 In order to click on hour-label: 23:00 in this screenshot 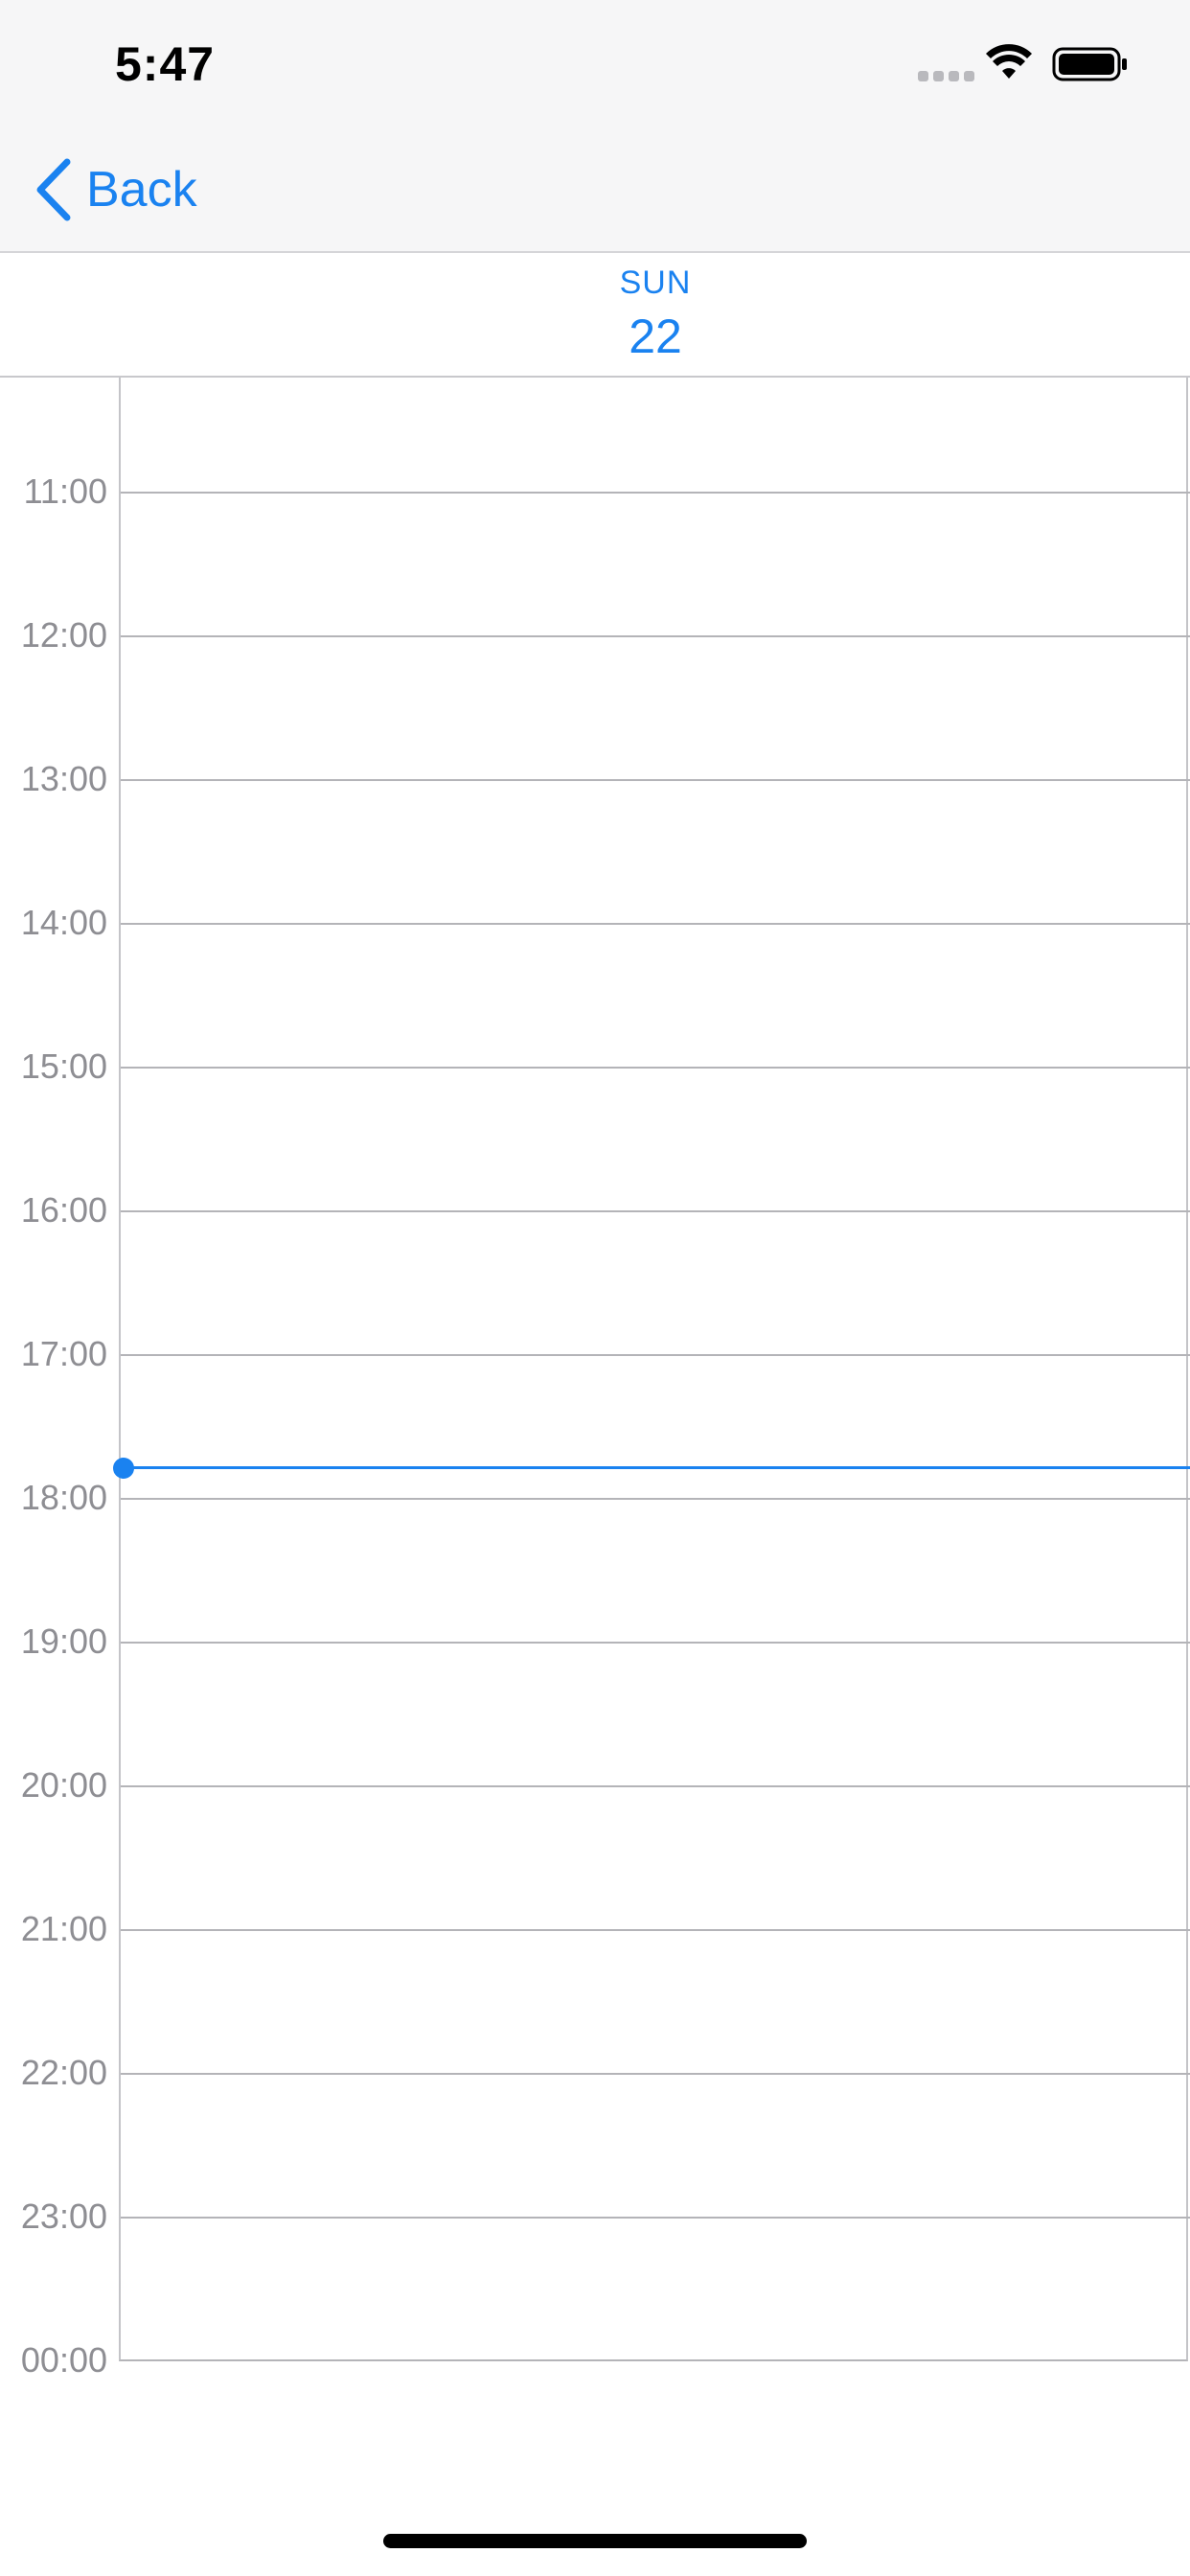, I will do `click(64, 2216)`.